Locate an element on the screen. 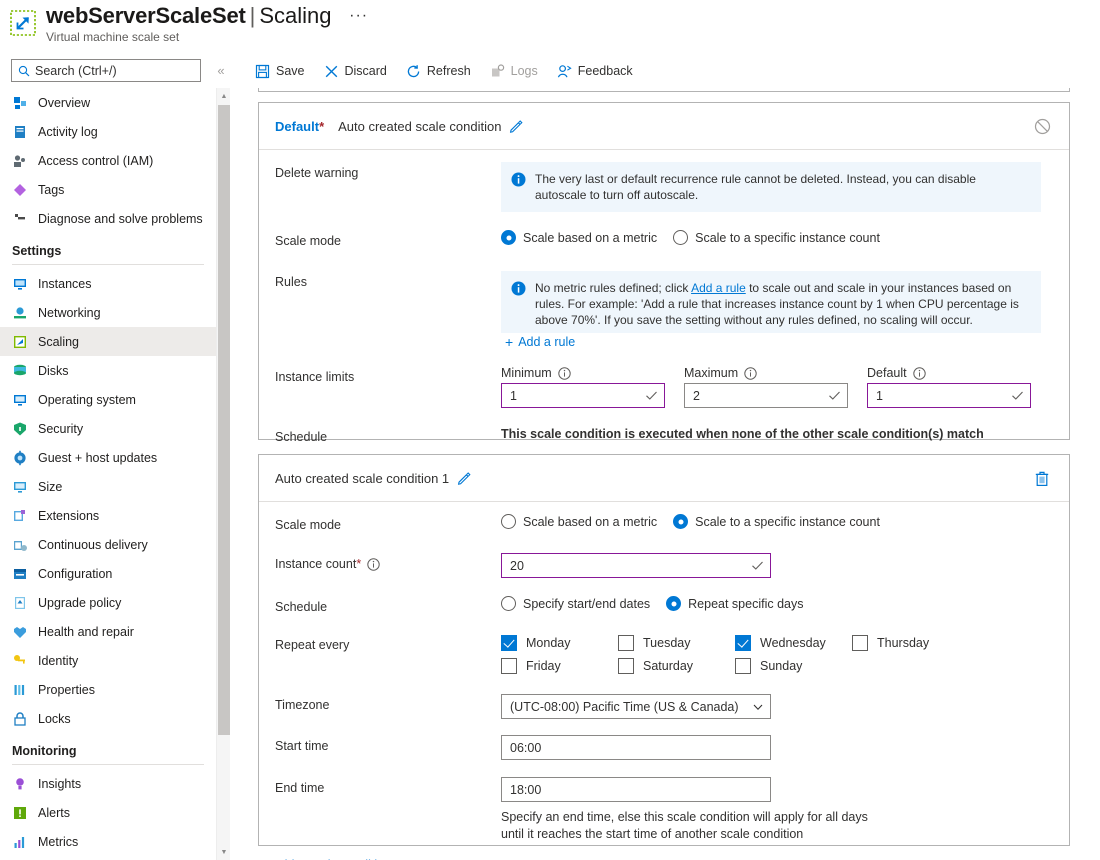 This screenshot has width=1100, height=860. sidebar-item-operating-system: Operating system is located at coordinates (108, 399).